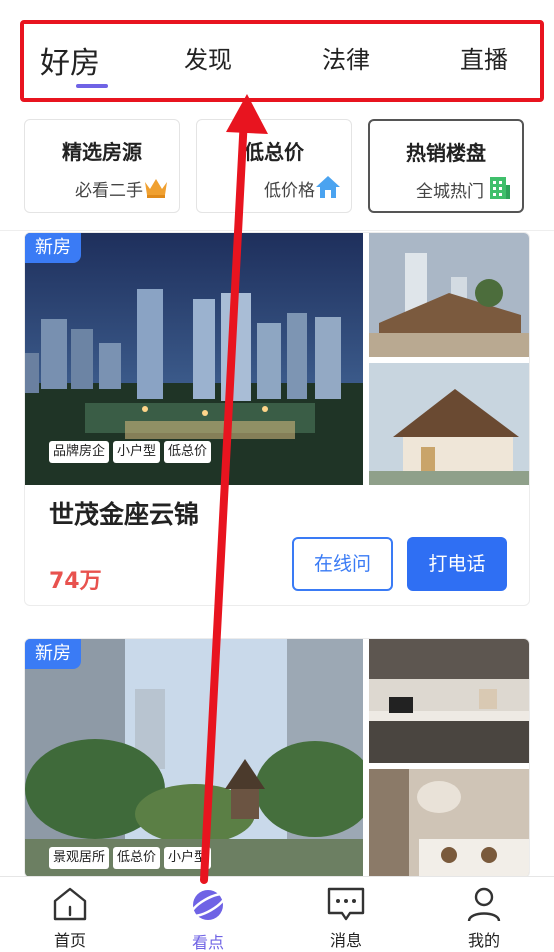  What do you see at coordinates (449, 823) in the screenshot?
I see `property-dining-photo` at bounding box center [449, 823].